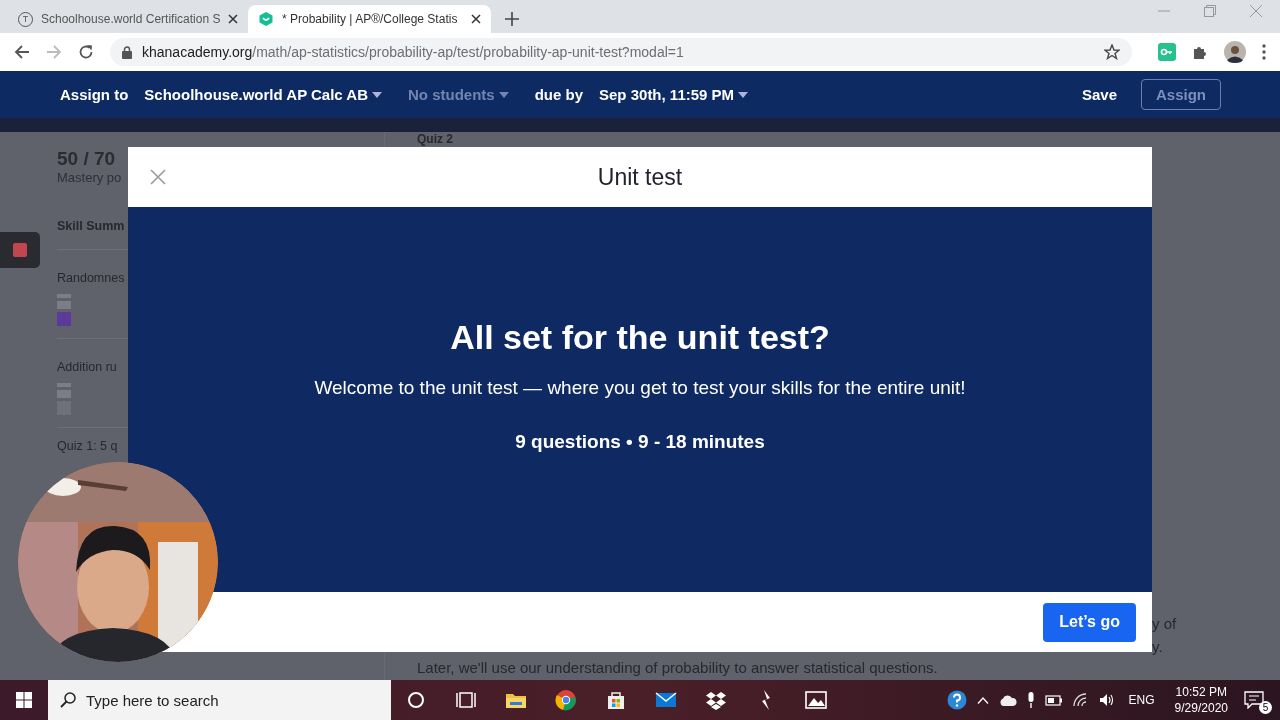 The height and width of the screenshot is (720, 1280). Describe the element at coordinates (1164, 623) in the screenshot. I see `text-fragment: y of` at that location.